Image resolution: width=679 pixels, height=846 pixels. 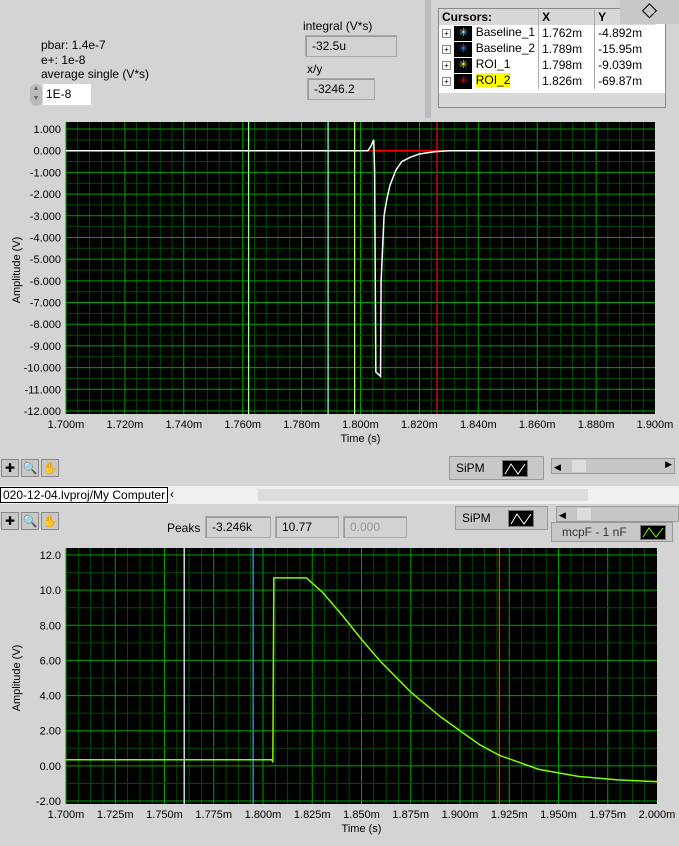 I want to click on cursor-y: -4.892m, so click(x=624, y=33).